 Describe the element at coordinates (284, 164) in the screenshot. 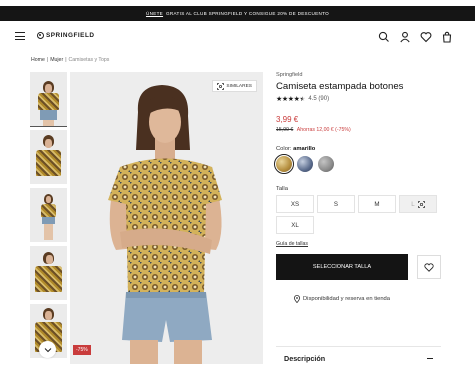

I see `swatch-amarillo` at that location.